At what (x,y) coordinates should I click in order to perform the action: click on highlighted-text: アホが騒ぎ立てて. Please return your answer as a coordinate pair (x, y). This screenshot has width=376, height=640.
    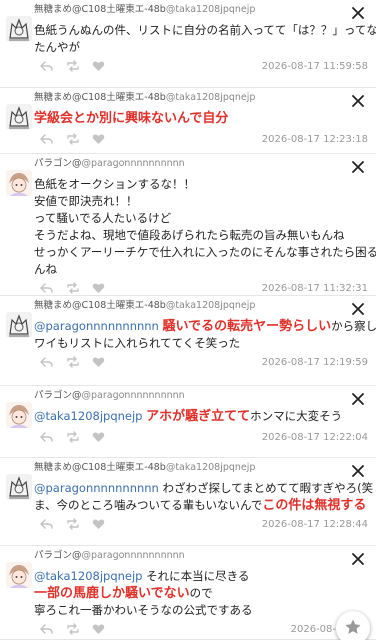
    Looking at the image, I should click on (198, 416).